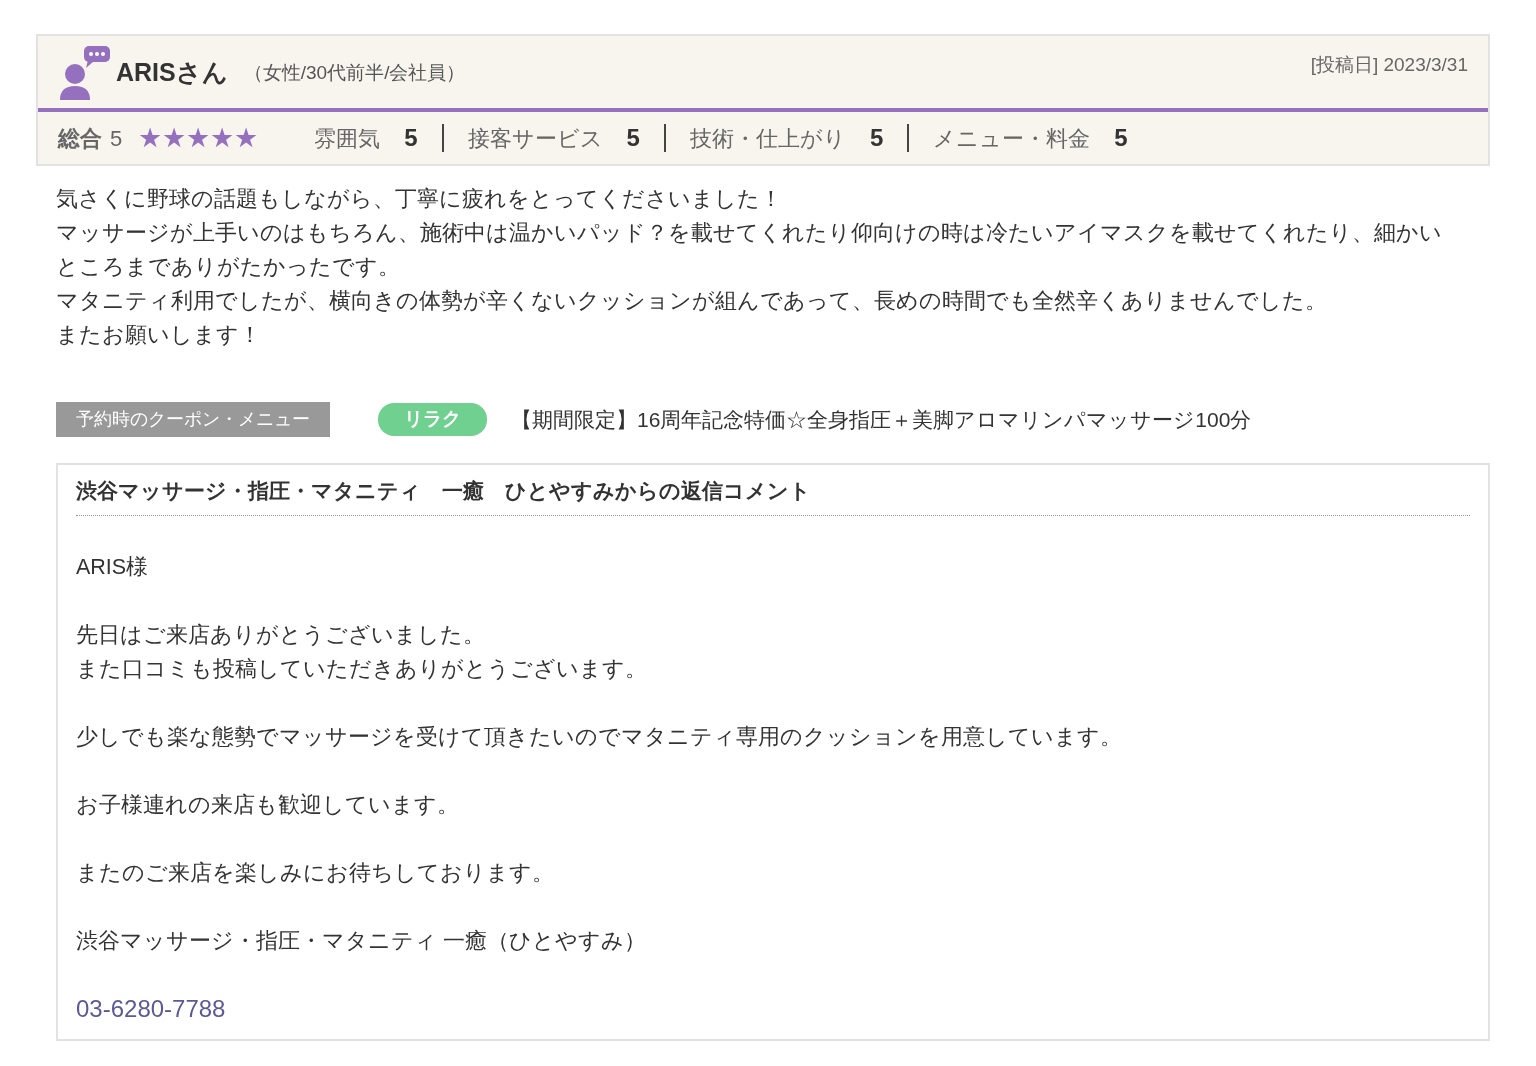  I want to click on reply-text: お子様連れの来店も歓迎しています。, so click(268, 805).